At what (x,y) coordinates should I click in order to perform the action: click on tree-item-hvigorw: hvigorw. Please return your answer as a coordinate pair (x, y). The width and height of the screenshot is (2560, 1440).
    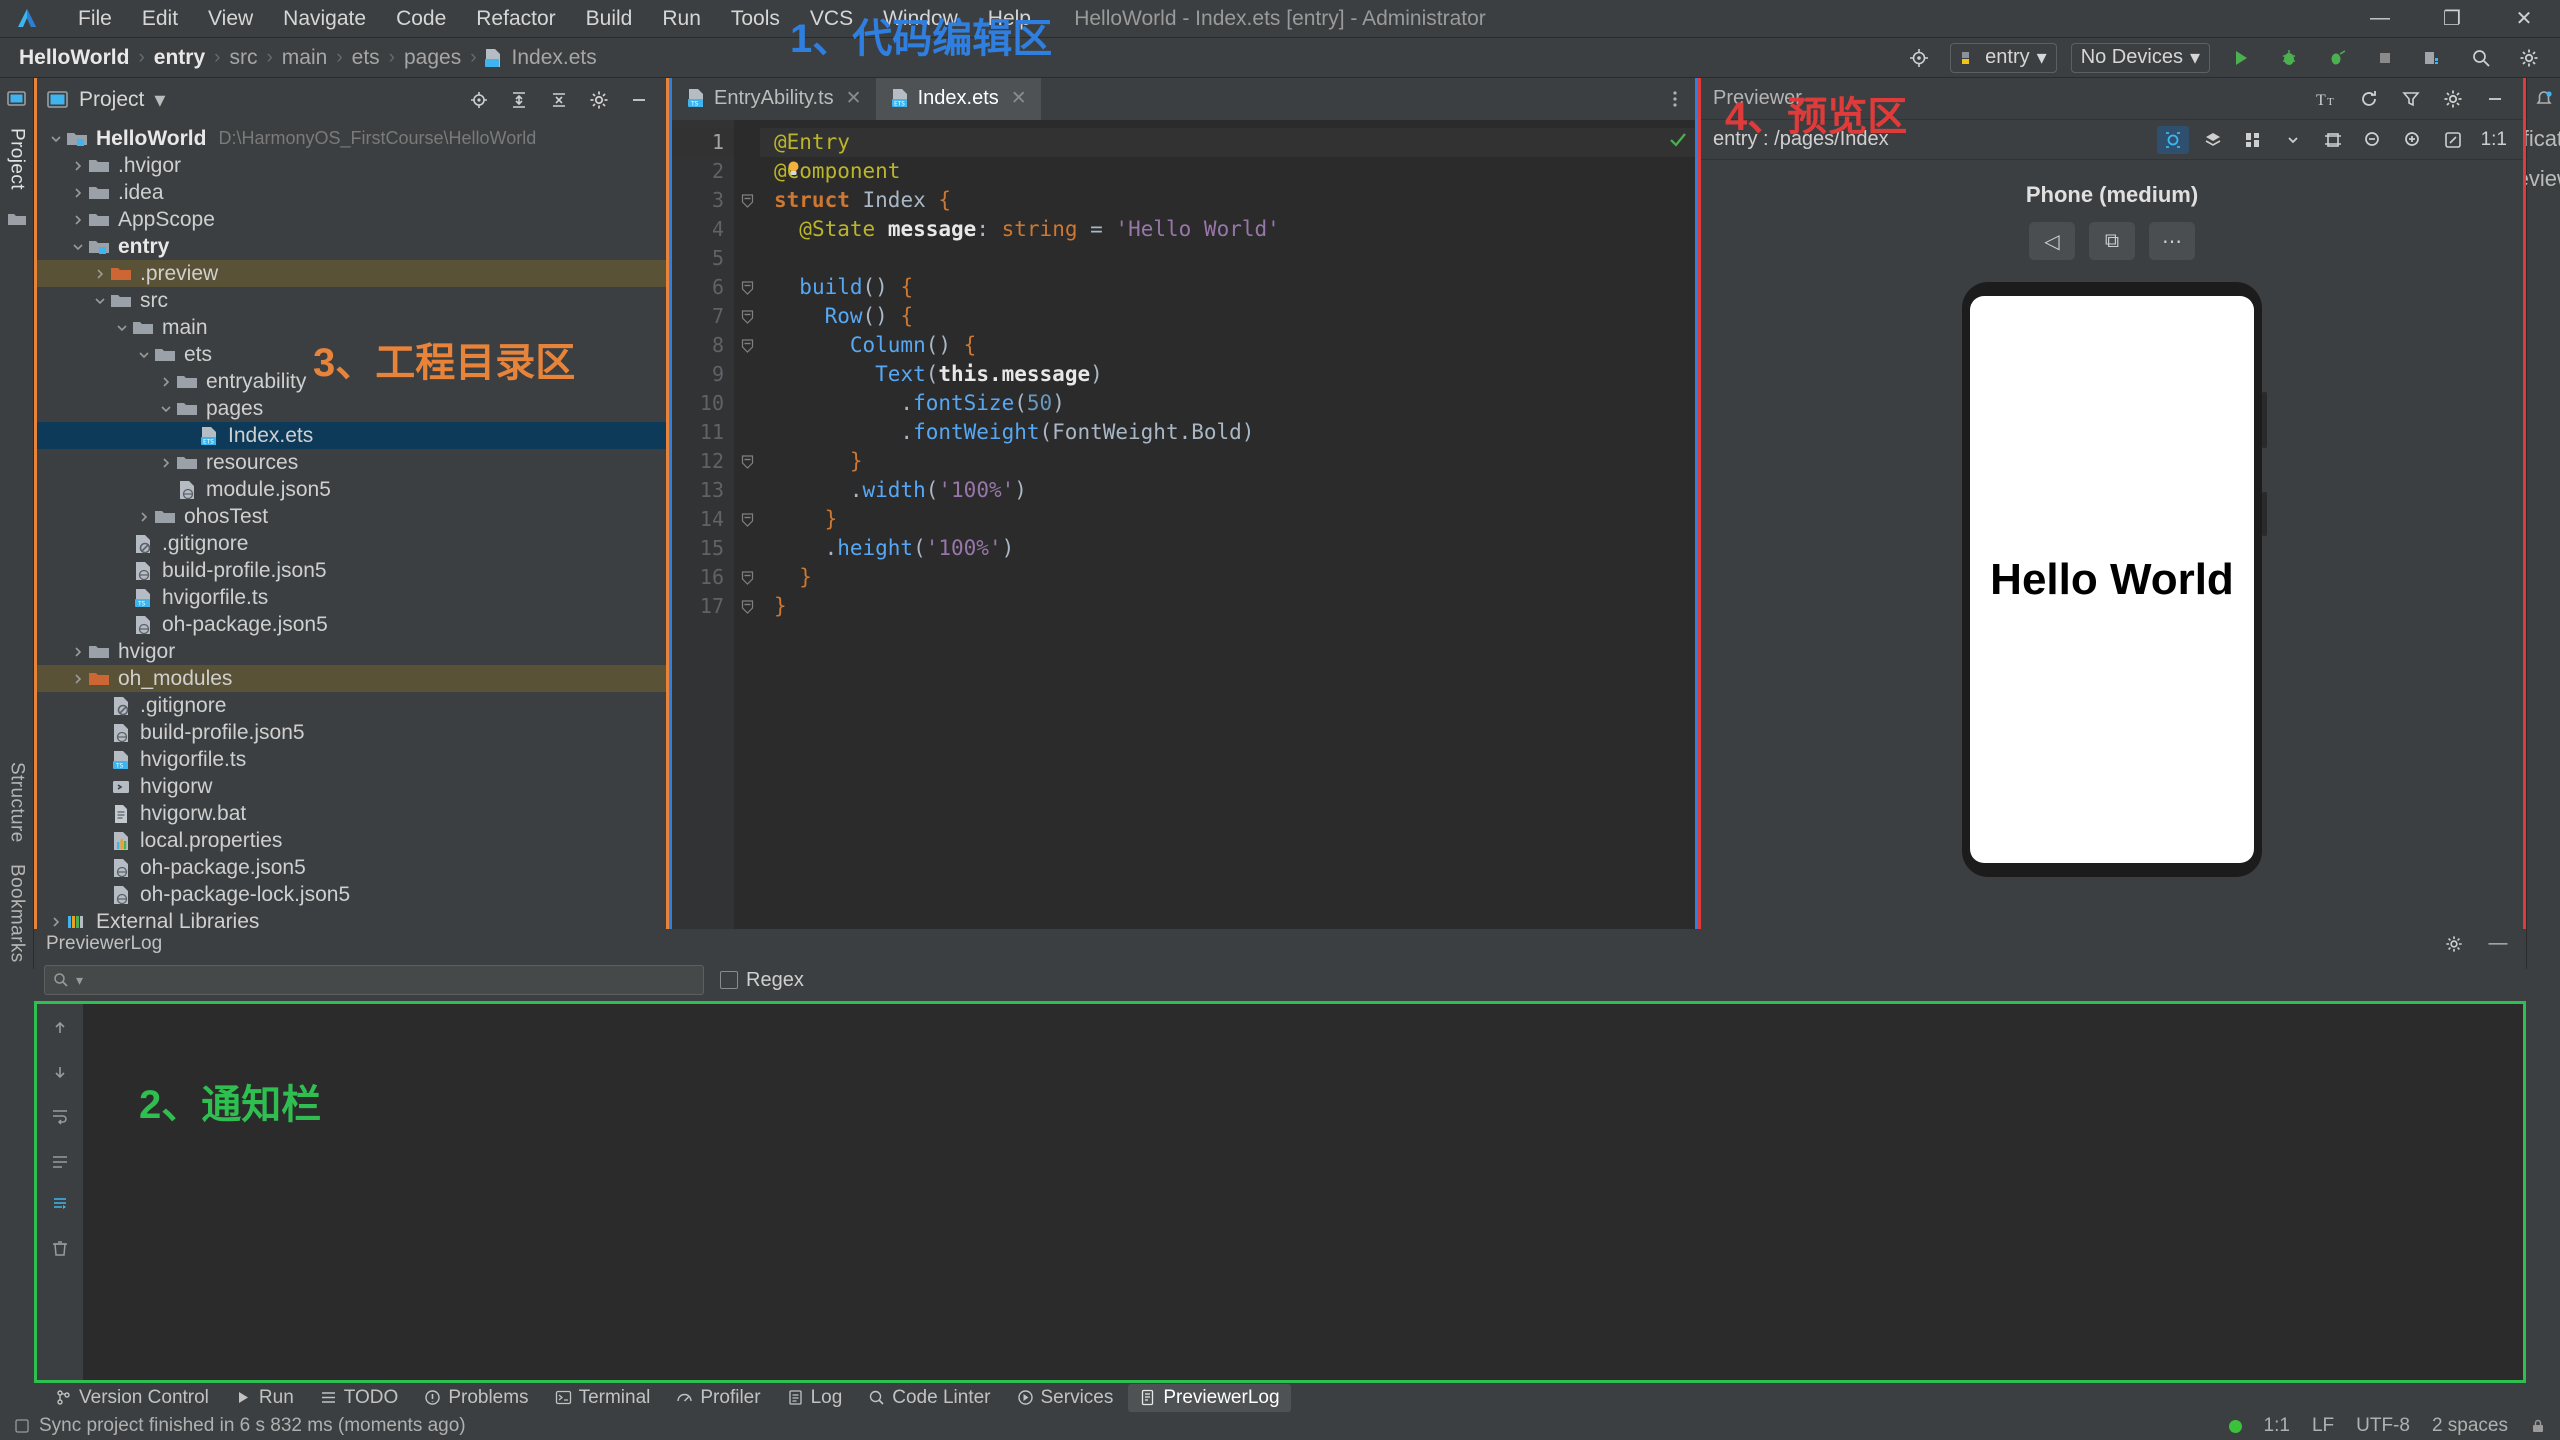
    Looking at the image, I should click on (351, 786).